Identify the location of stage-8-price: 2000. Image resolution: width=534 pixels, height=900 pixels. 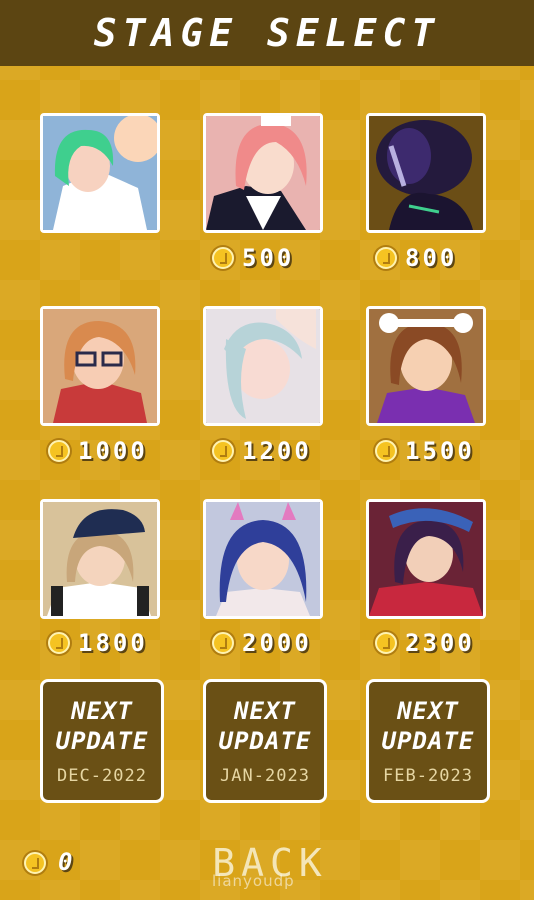
(262, 643).